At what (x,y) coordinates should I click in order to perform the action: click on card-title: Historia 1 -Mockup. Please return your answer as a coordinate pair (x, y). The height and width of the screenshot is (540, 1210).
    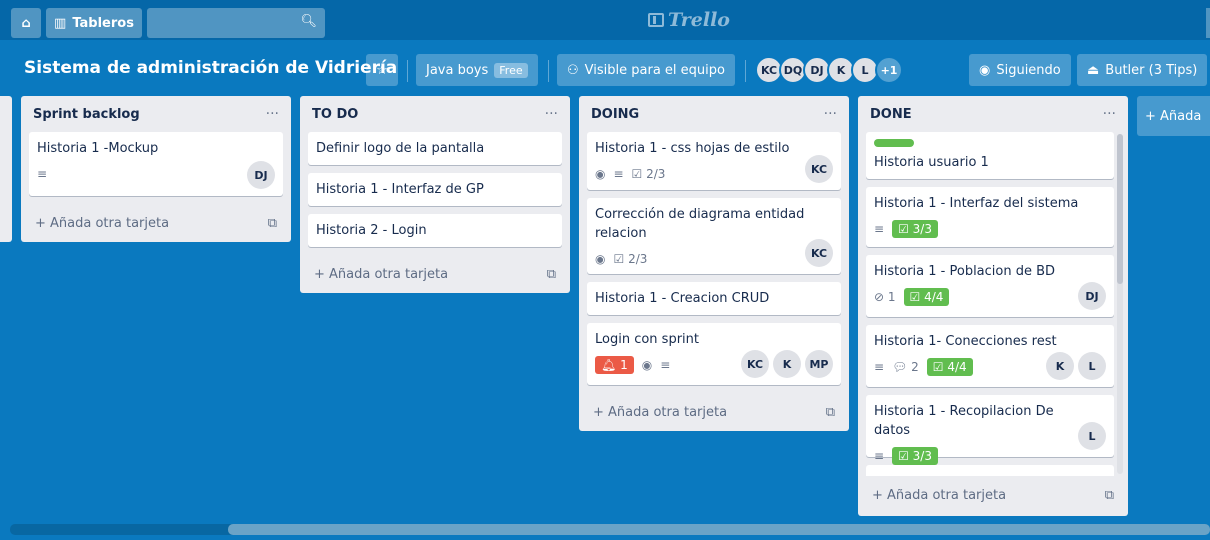
    Looking at the image, I should click on (98, 148).